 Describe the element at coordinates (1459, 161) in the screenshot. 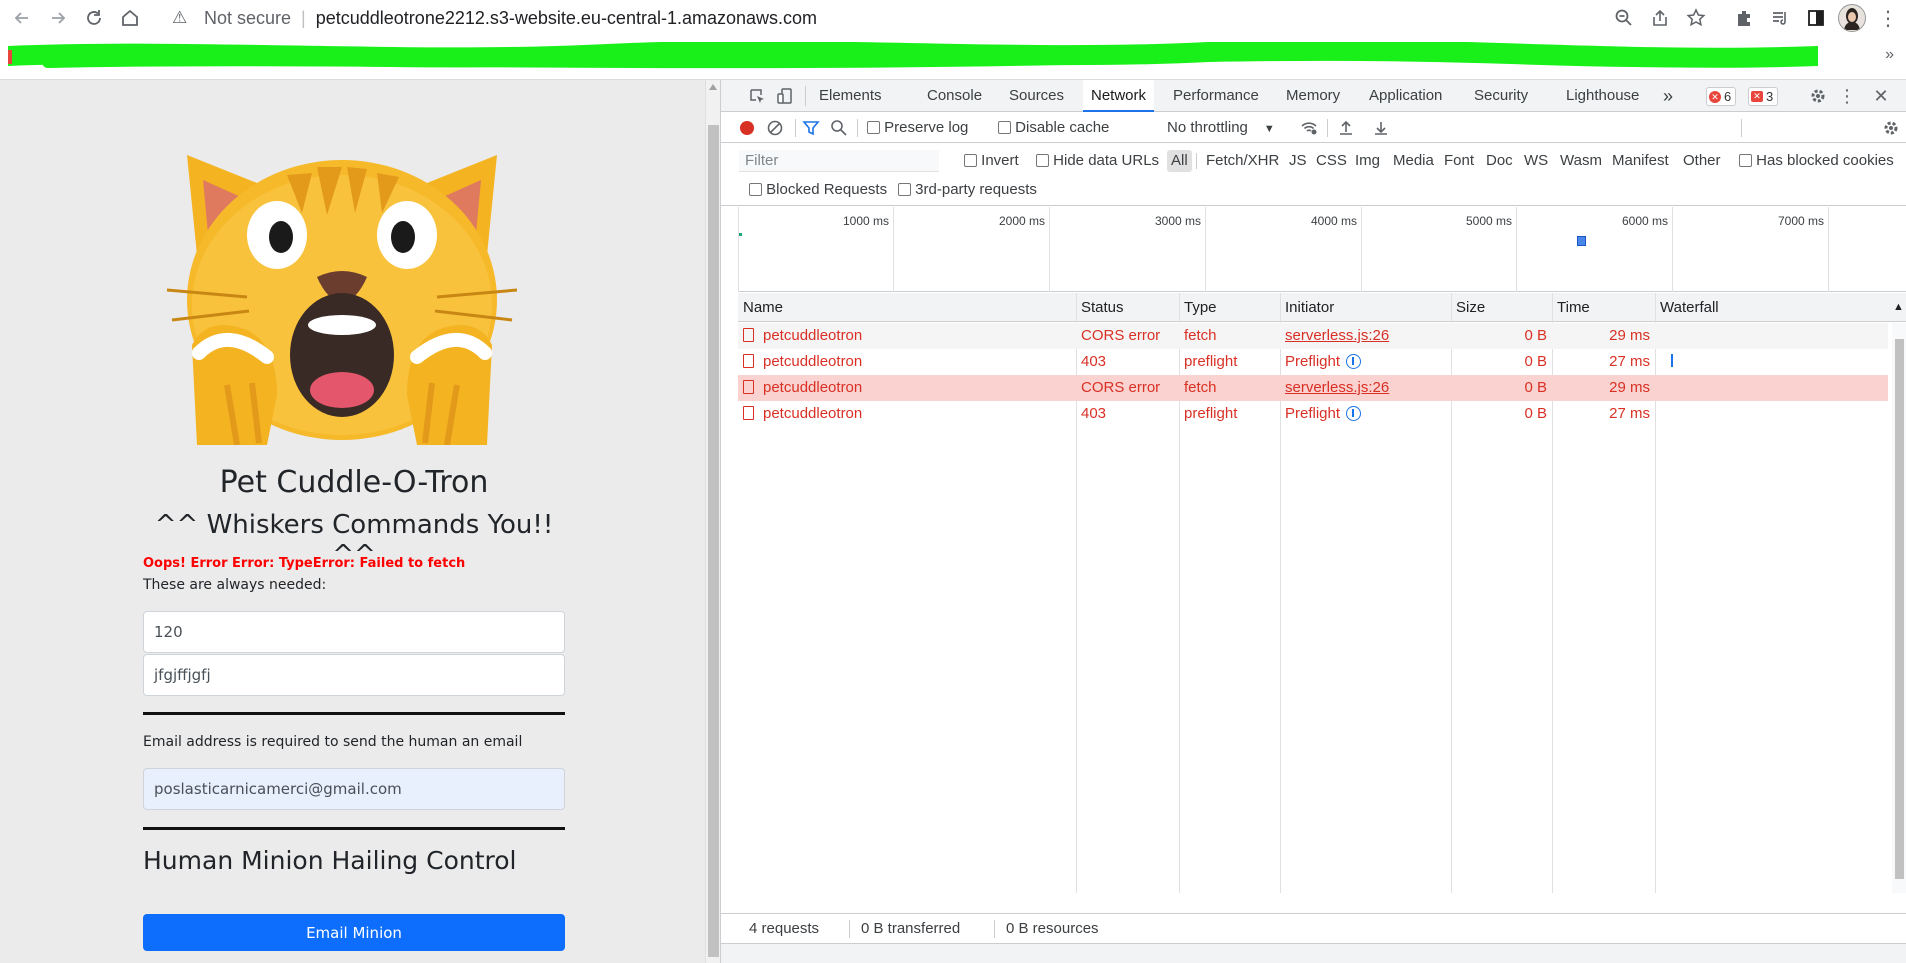

I see `filter-type-font: Font` at that location.